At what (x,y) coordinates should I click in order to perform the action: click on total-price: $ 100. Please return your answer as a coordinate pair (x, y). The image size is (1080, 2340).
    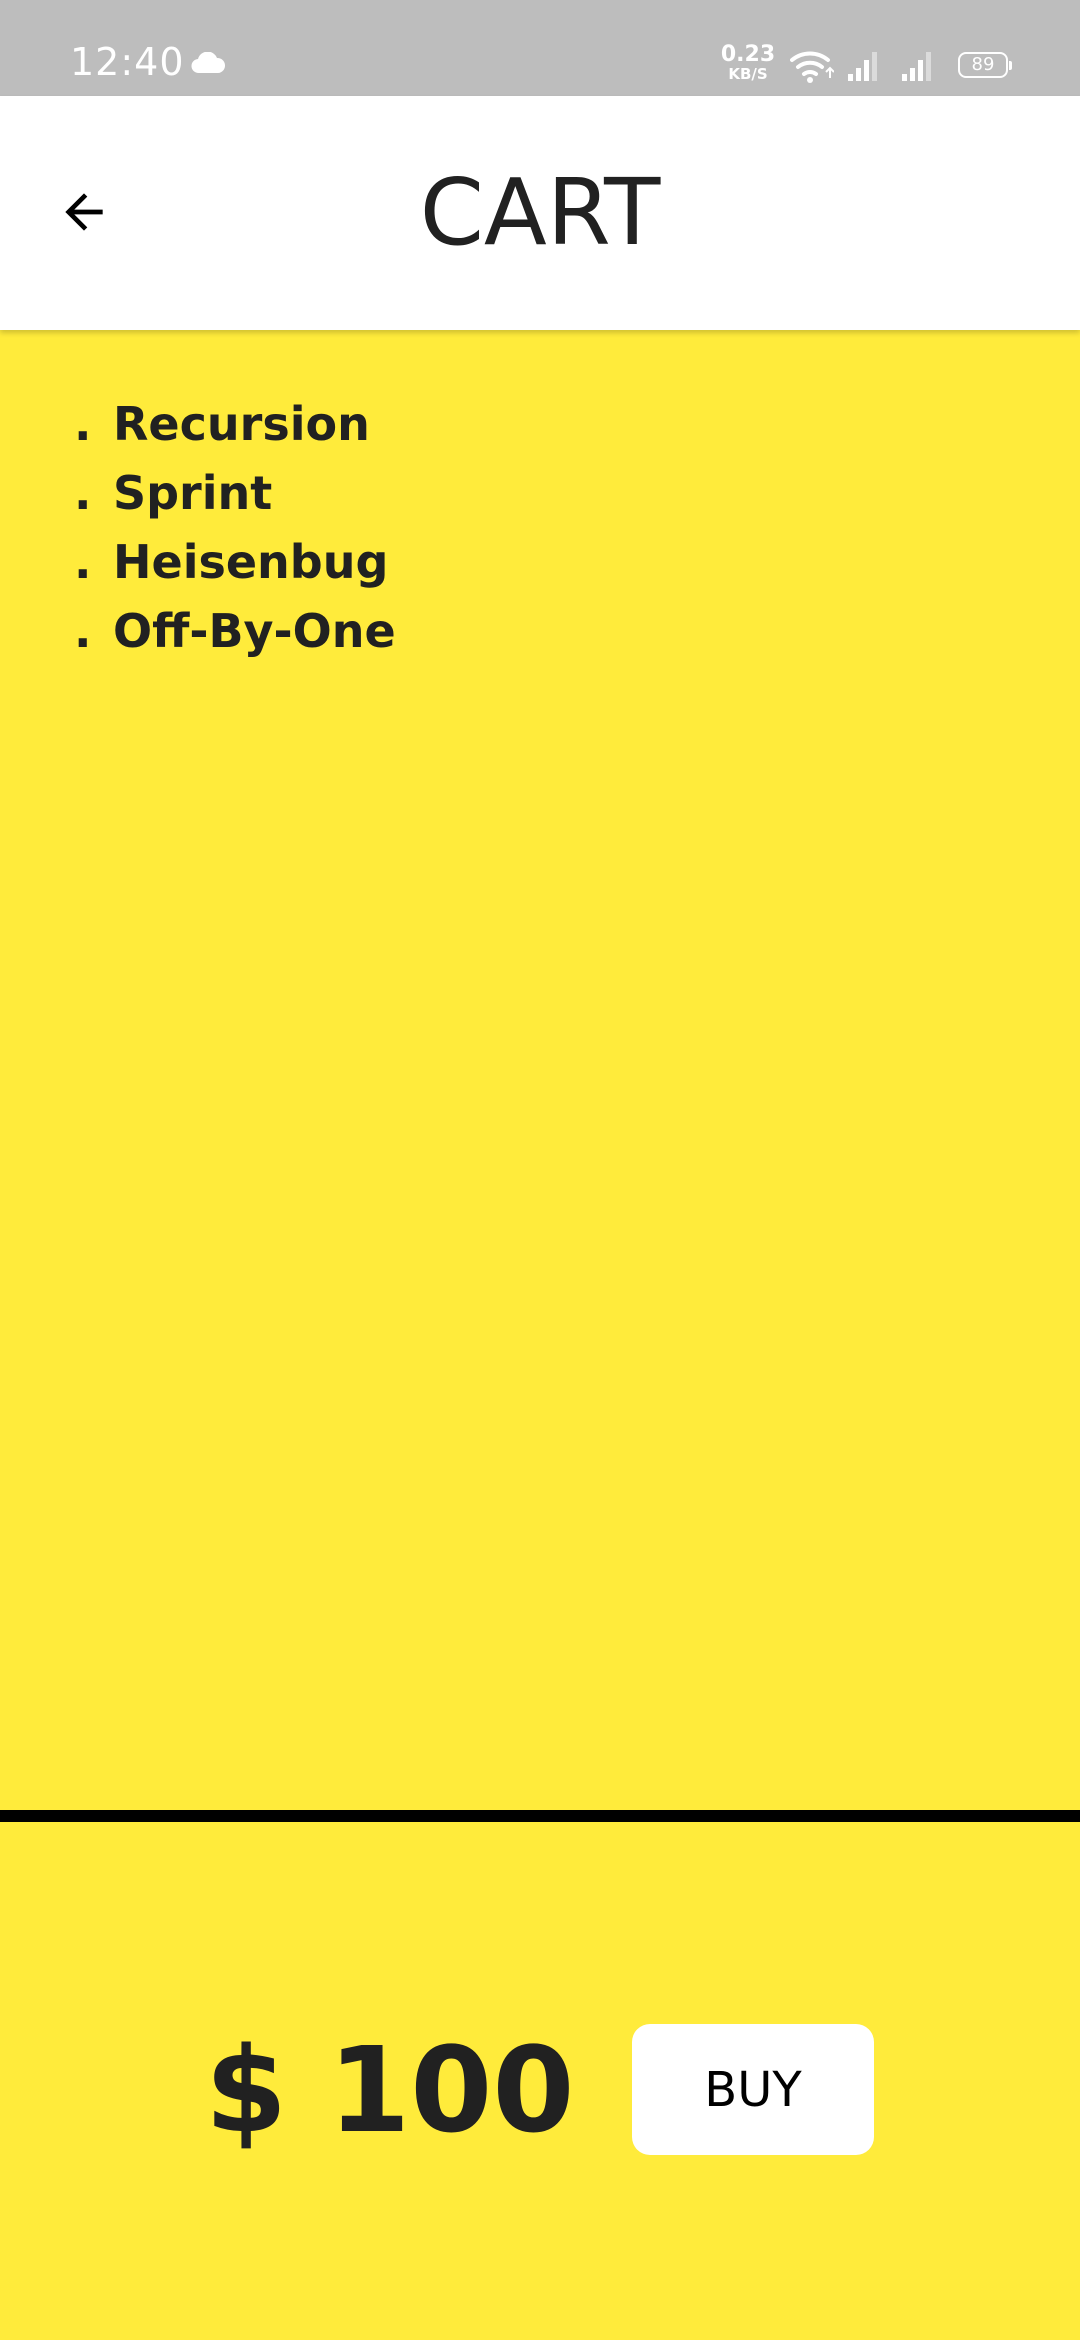
    Looking at the image, I should click on (390, 2090).